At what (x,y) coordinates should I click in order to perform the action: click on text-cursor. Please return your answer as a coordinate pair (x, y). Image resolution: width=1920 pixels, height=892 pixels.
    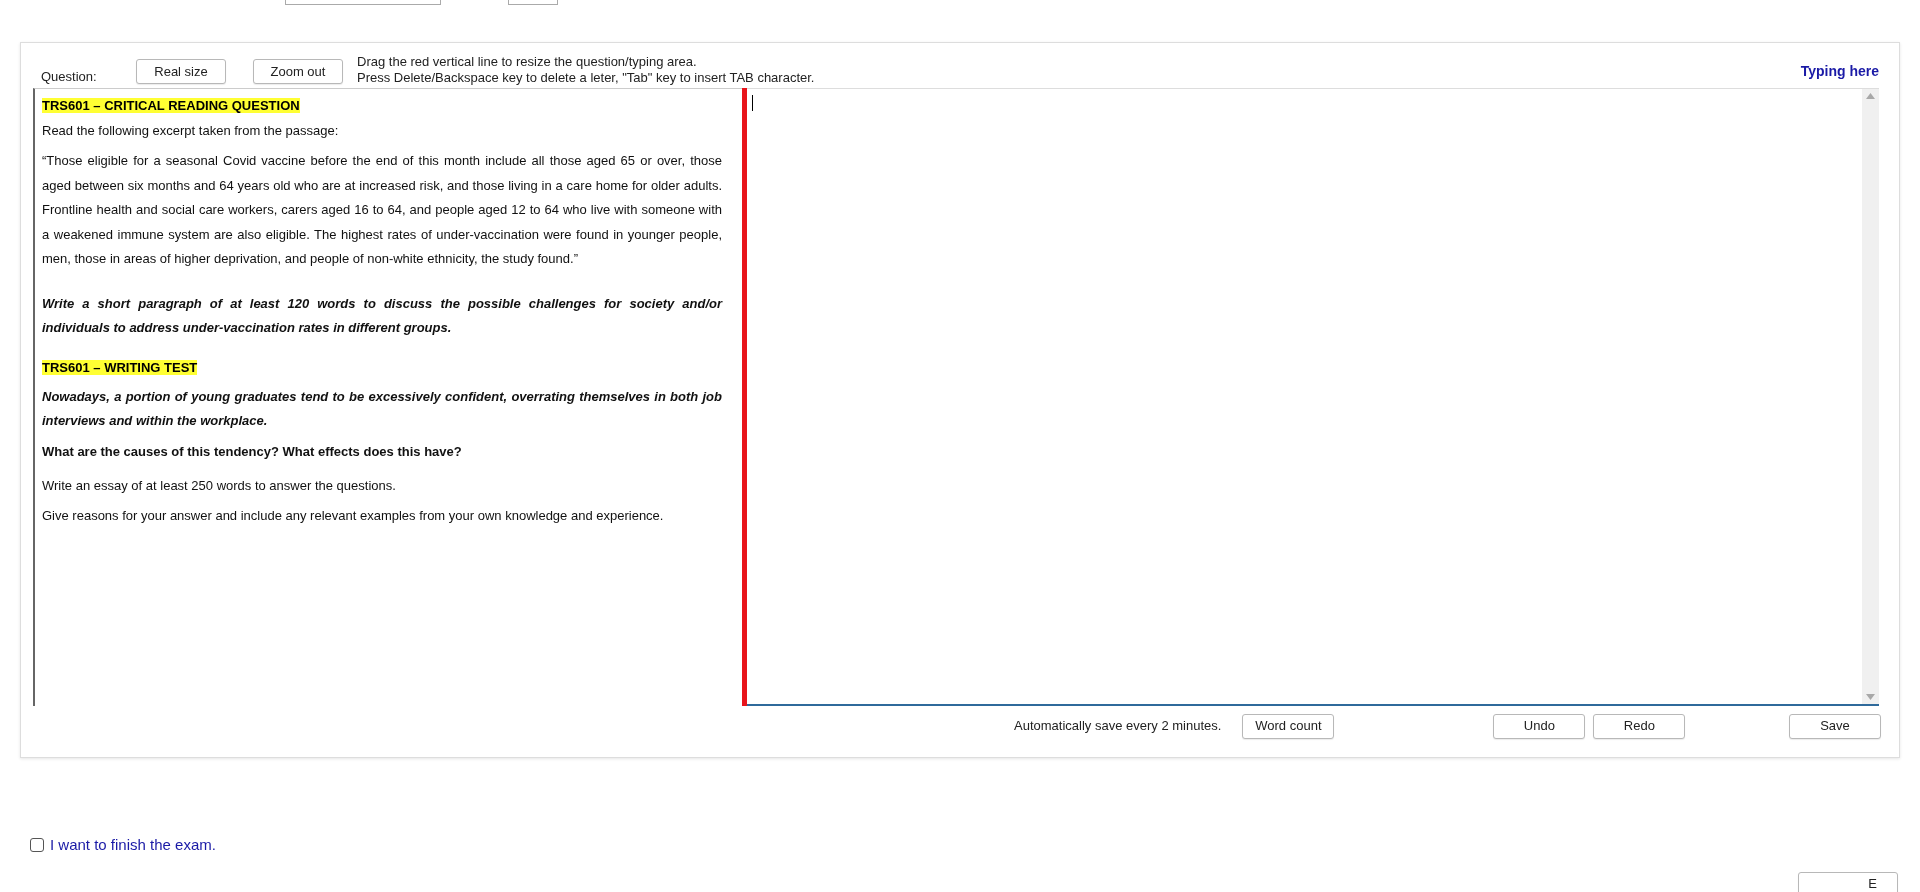
    Looking at the image, I should click on (752, 103).